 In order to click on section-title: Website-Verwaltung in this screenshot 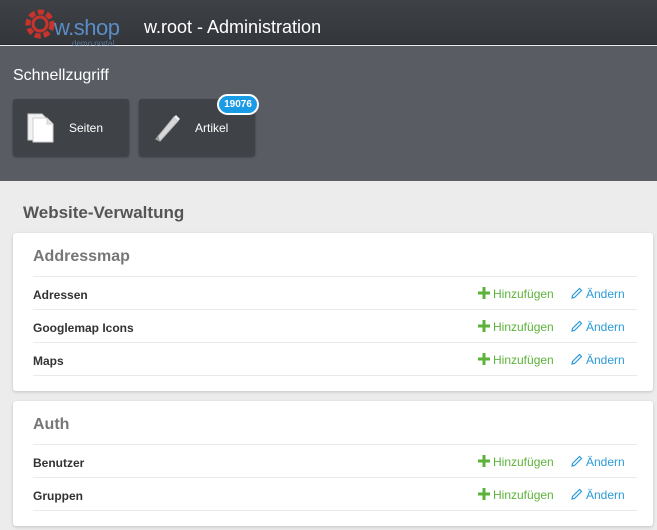, I will do `click(104, 212)`.